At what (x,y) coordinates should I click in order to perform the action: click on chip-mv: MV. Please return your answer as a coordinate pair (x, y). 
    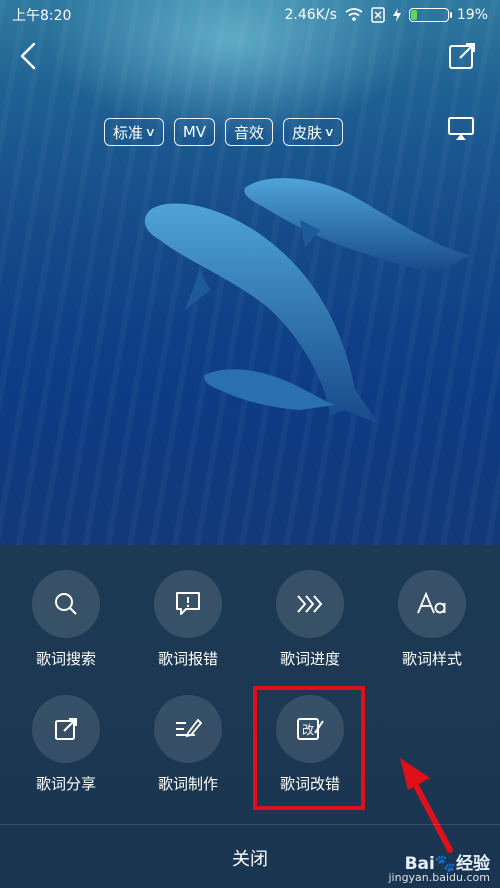
    Looking at the image, I should click on (194, 132).